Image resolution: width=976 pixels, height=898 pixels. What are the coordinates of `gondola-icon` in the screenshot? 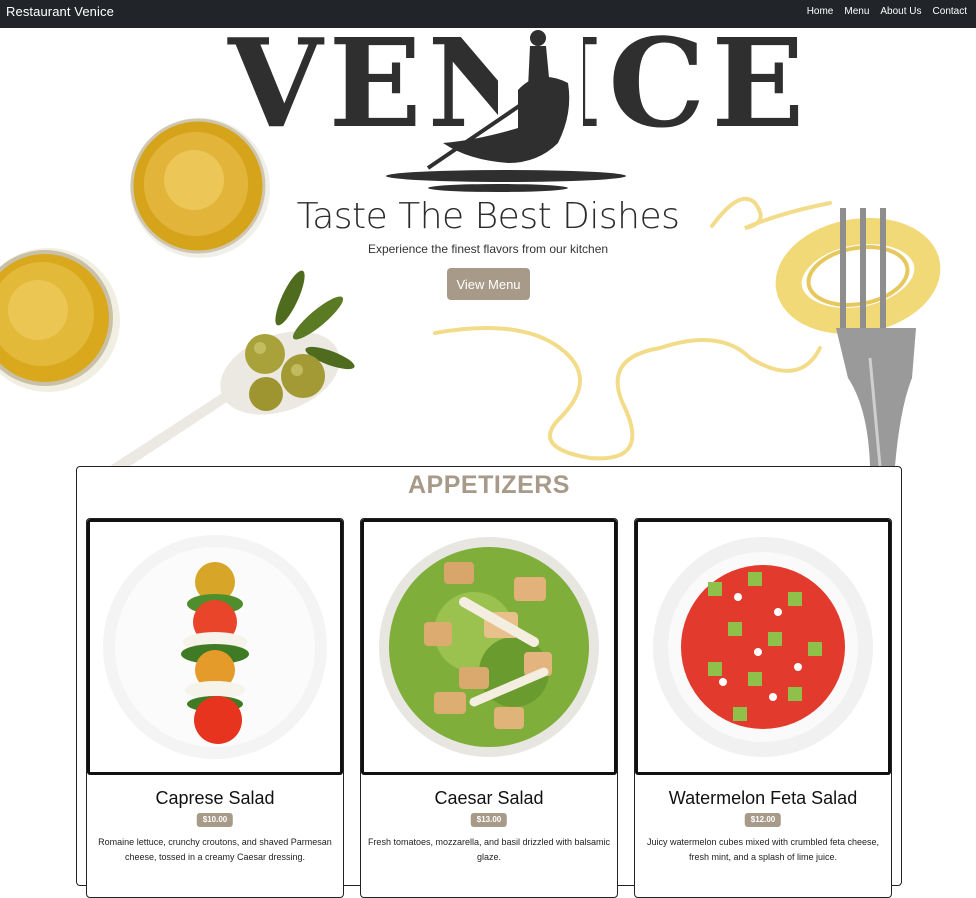 It's located at (506, 110).